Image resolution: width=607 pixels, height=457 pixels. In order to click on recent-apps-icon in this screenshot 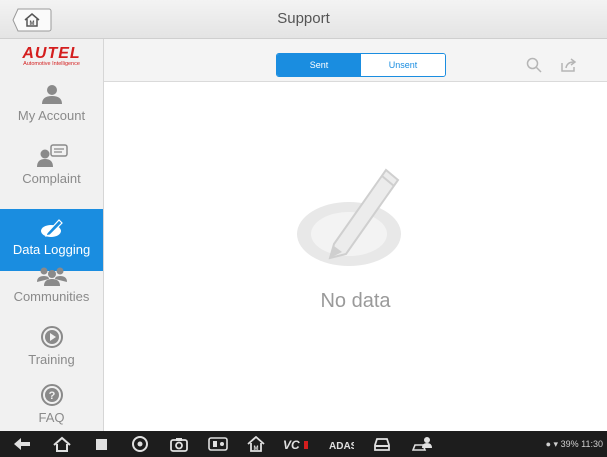, I will do `click(102, 444)`.